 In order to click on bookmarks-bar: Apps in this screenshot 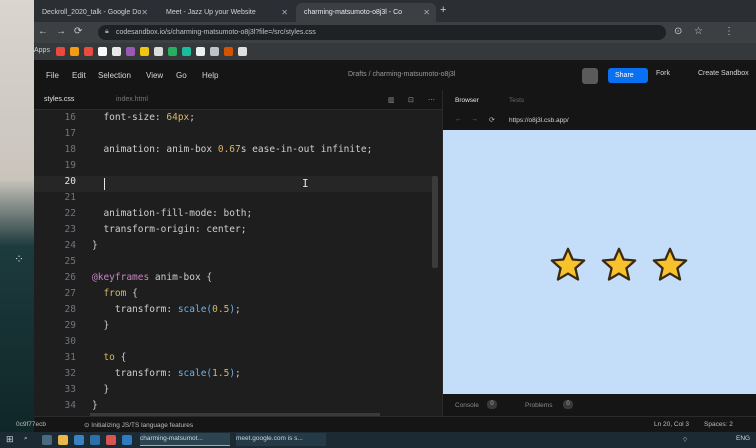, I will do `click(395, 51)`.